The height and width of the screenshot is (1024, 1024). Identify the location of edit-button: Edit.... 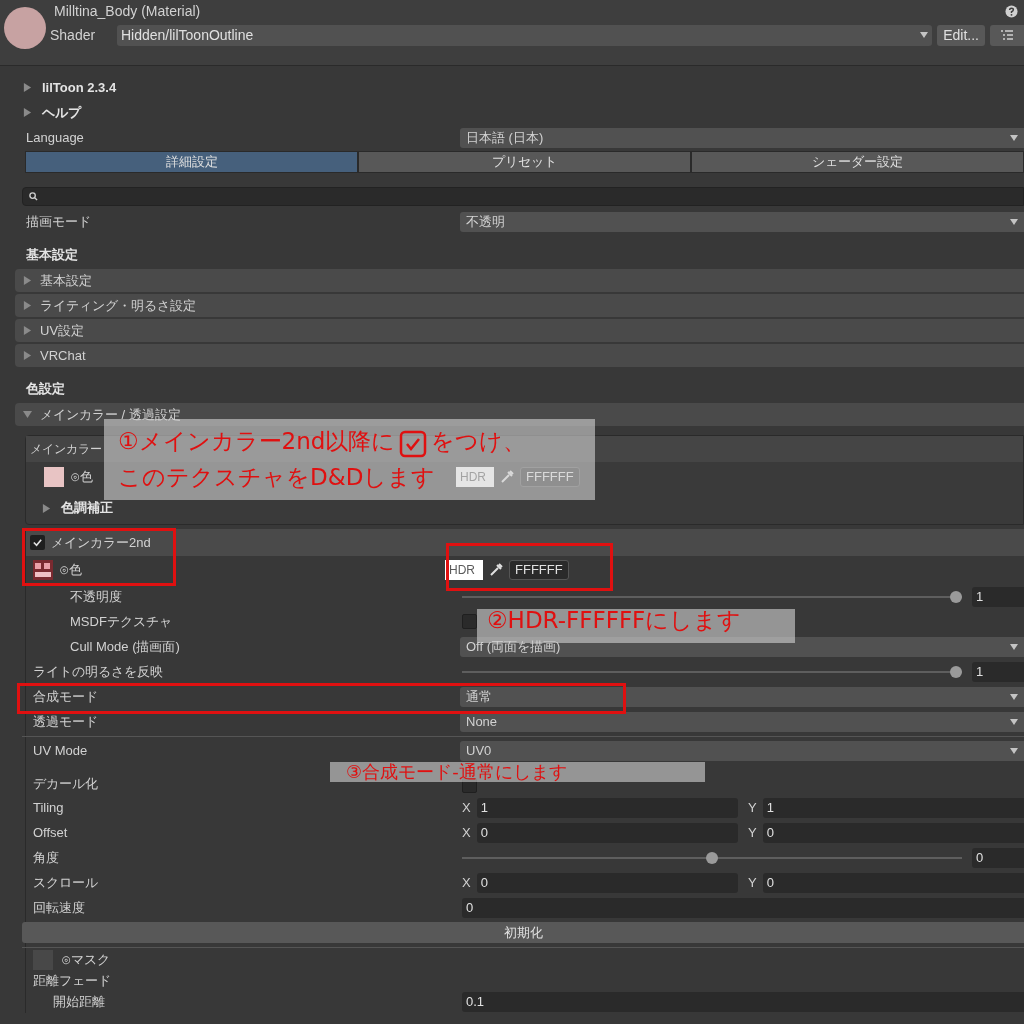
(961, 35).